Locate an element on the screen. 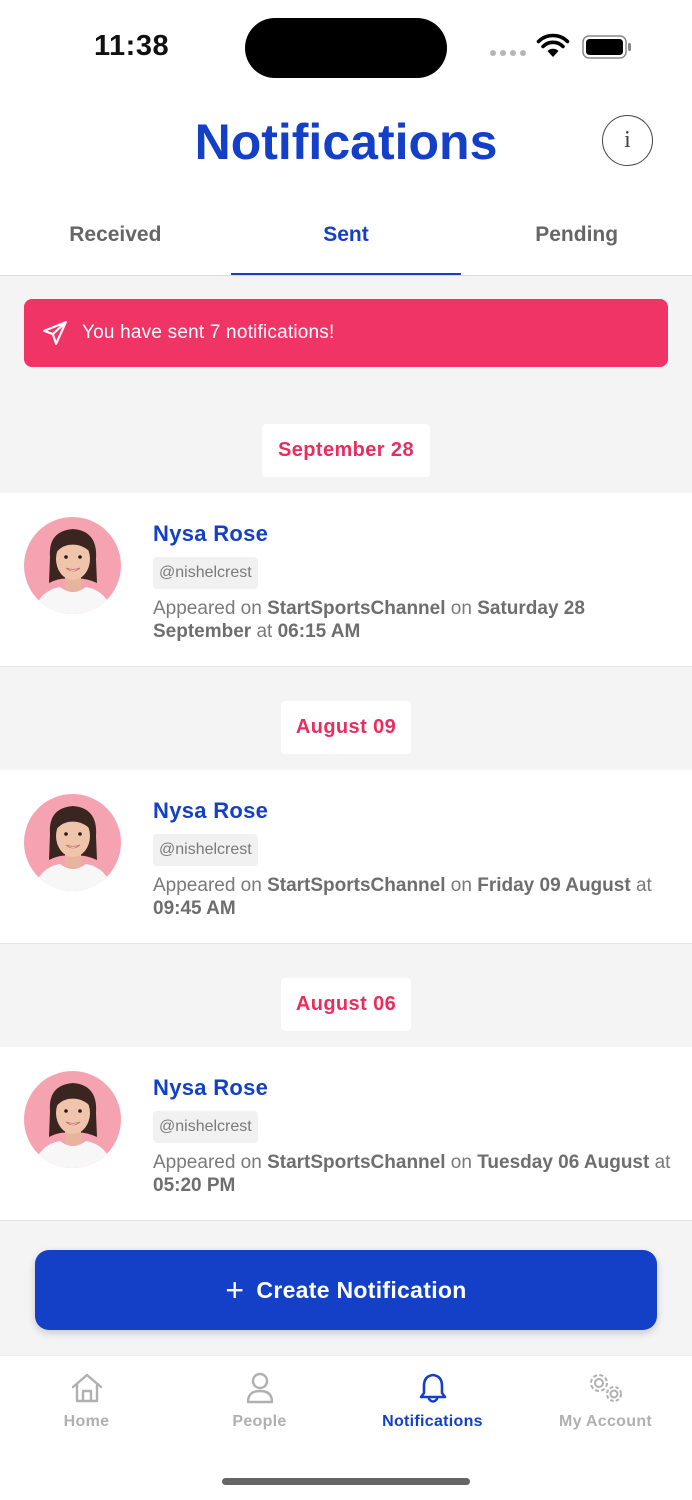 The width and height of the screenshot is (692, 1500). create-notification-button: + Create Notification is located at coordinates (346, 1290).